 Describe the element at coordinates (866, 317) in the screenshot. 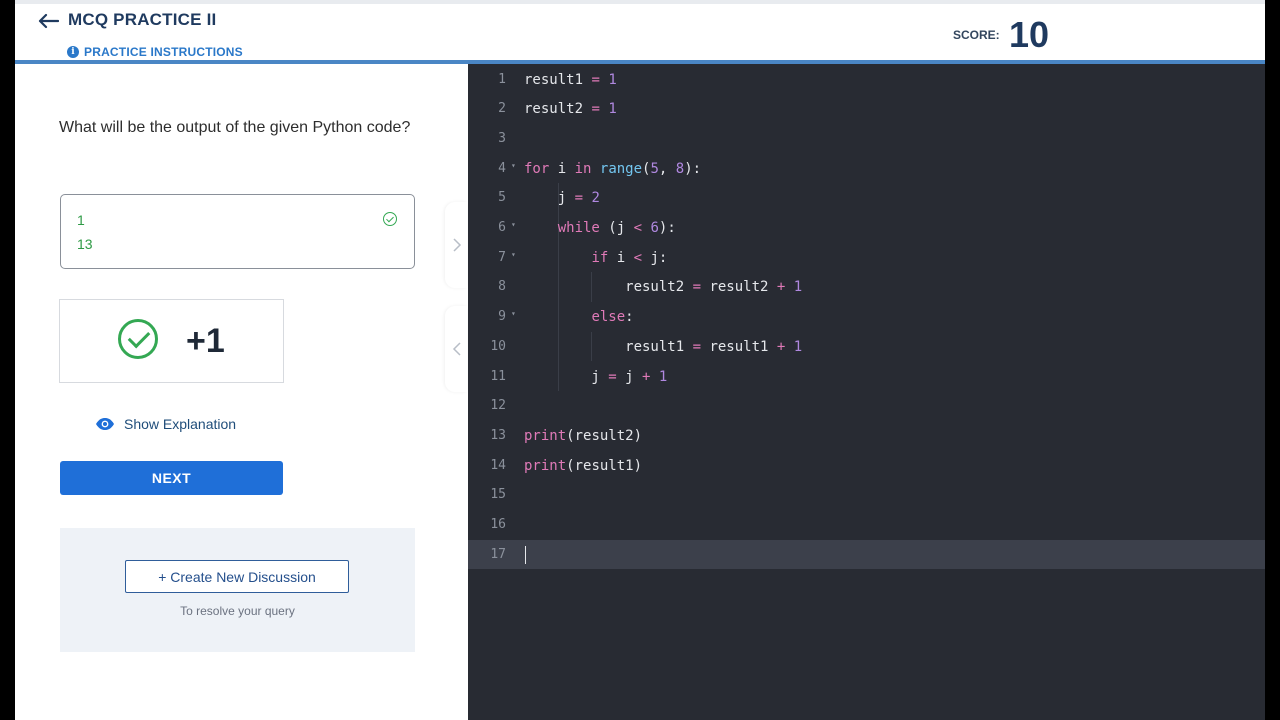

I see `code-line: 9 ▾ else:` at that location.